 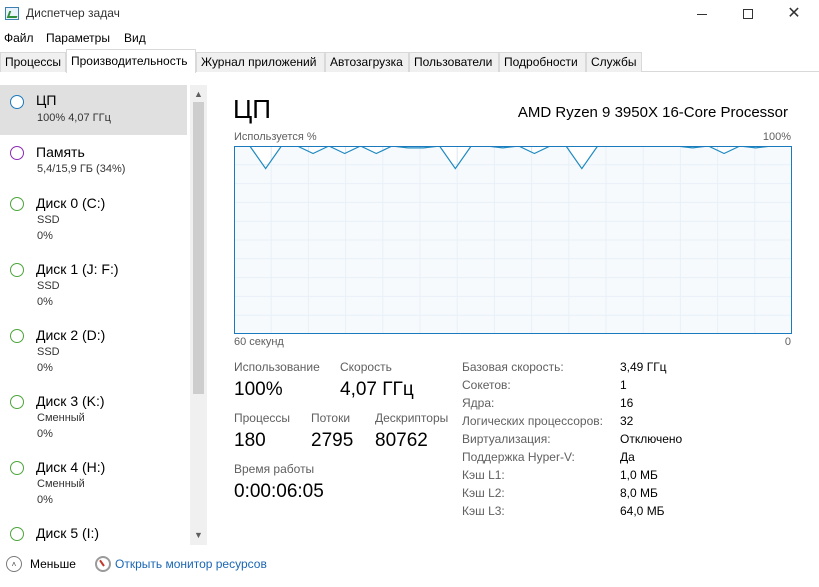 What do you see at coordinates (401, 440) in the screenshot?
I see `handles-value: 80762` at bounding box center [401, 440].